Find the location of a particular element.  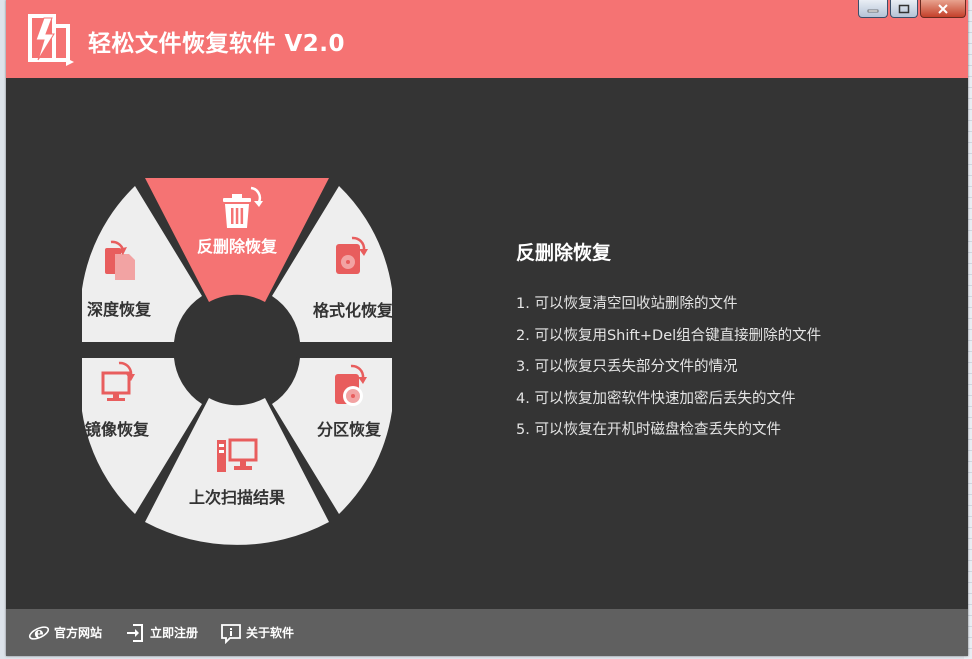

login-icon is located at coordinates (135, 632).